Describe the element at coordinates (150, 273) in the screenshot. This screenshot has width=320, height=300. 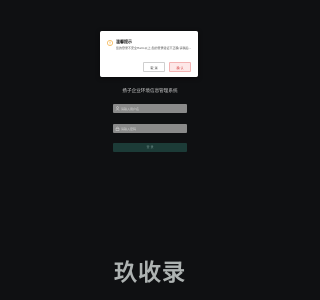
I see `watermark-text: 玖收录` at that location.